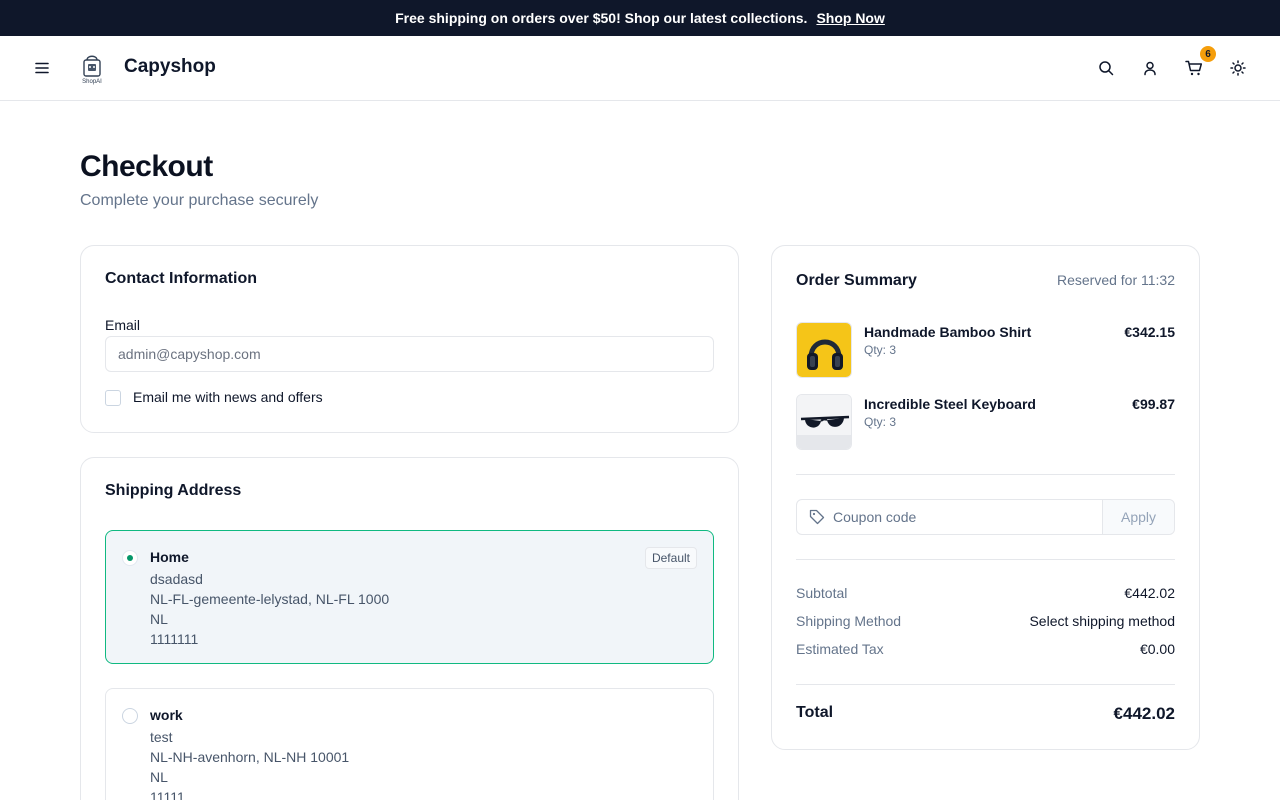 This screenshot has height=800, width=1280. I want to click on item-price: €99.87, so click(1153, 404).